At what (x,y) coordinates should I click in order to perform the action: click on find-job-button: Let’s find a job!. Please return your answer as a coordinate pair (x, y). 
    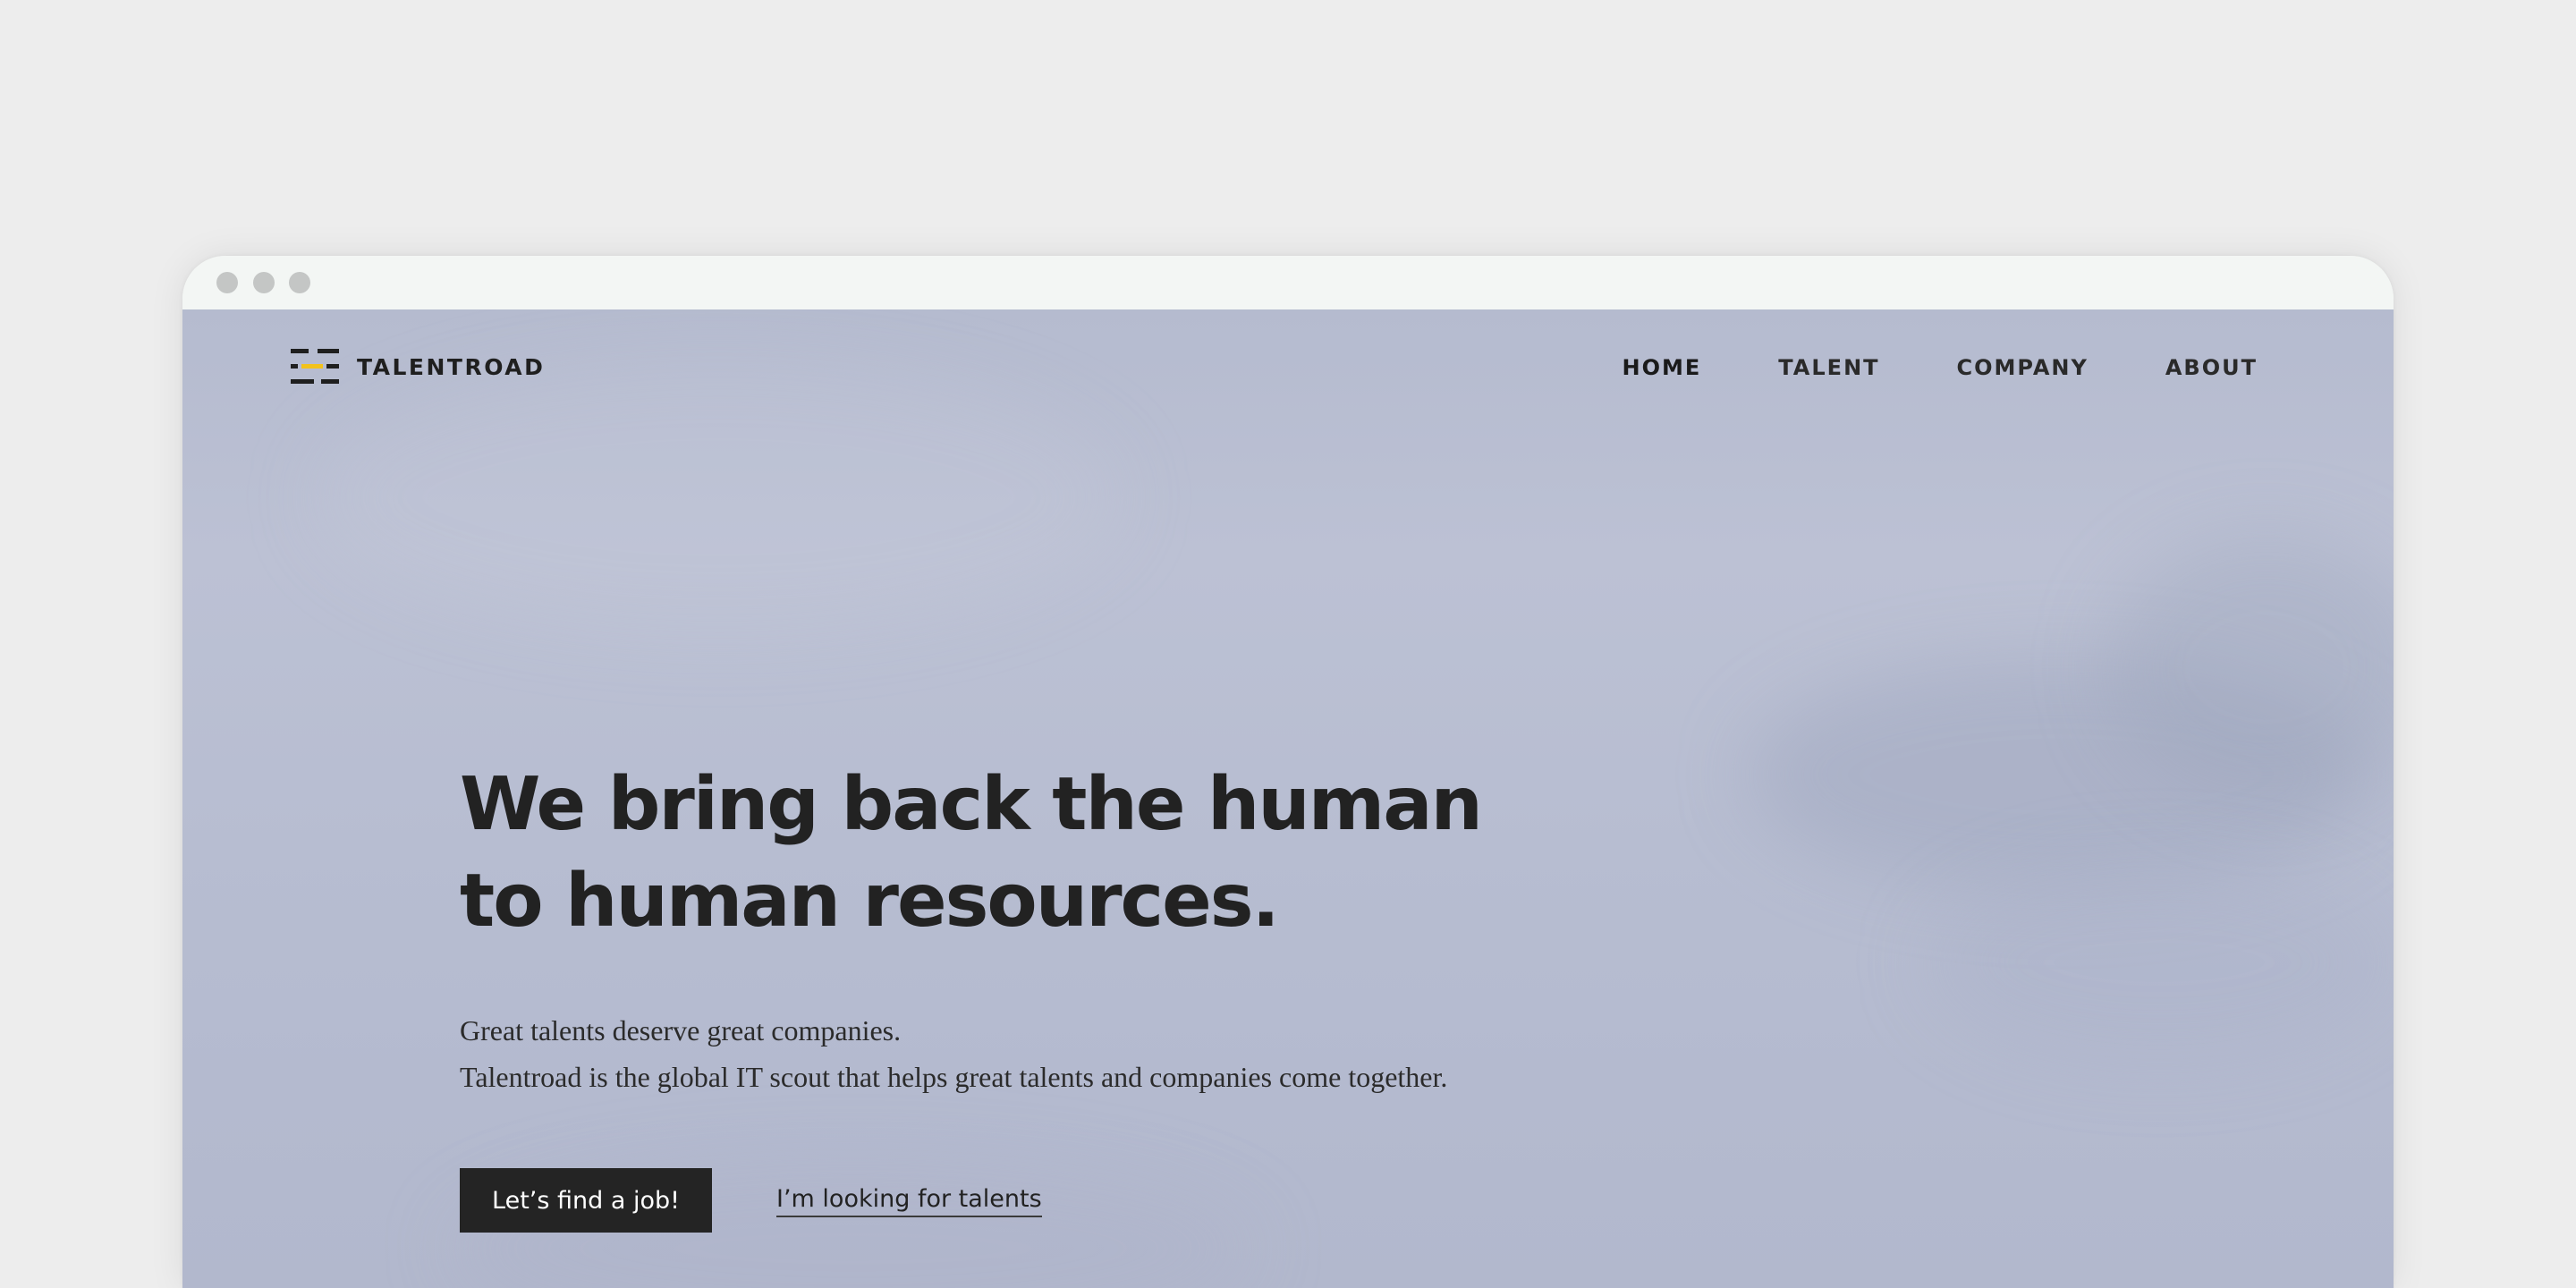
    Looking at the image, I should click on (586, 1200).